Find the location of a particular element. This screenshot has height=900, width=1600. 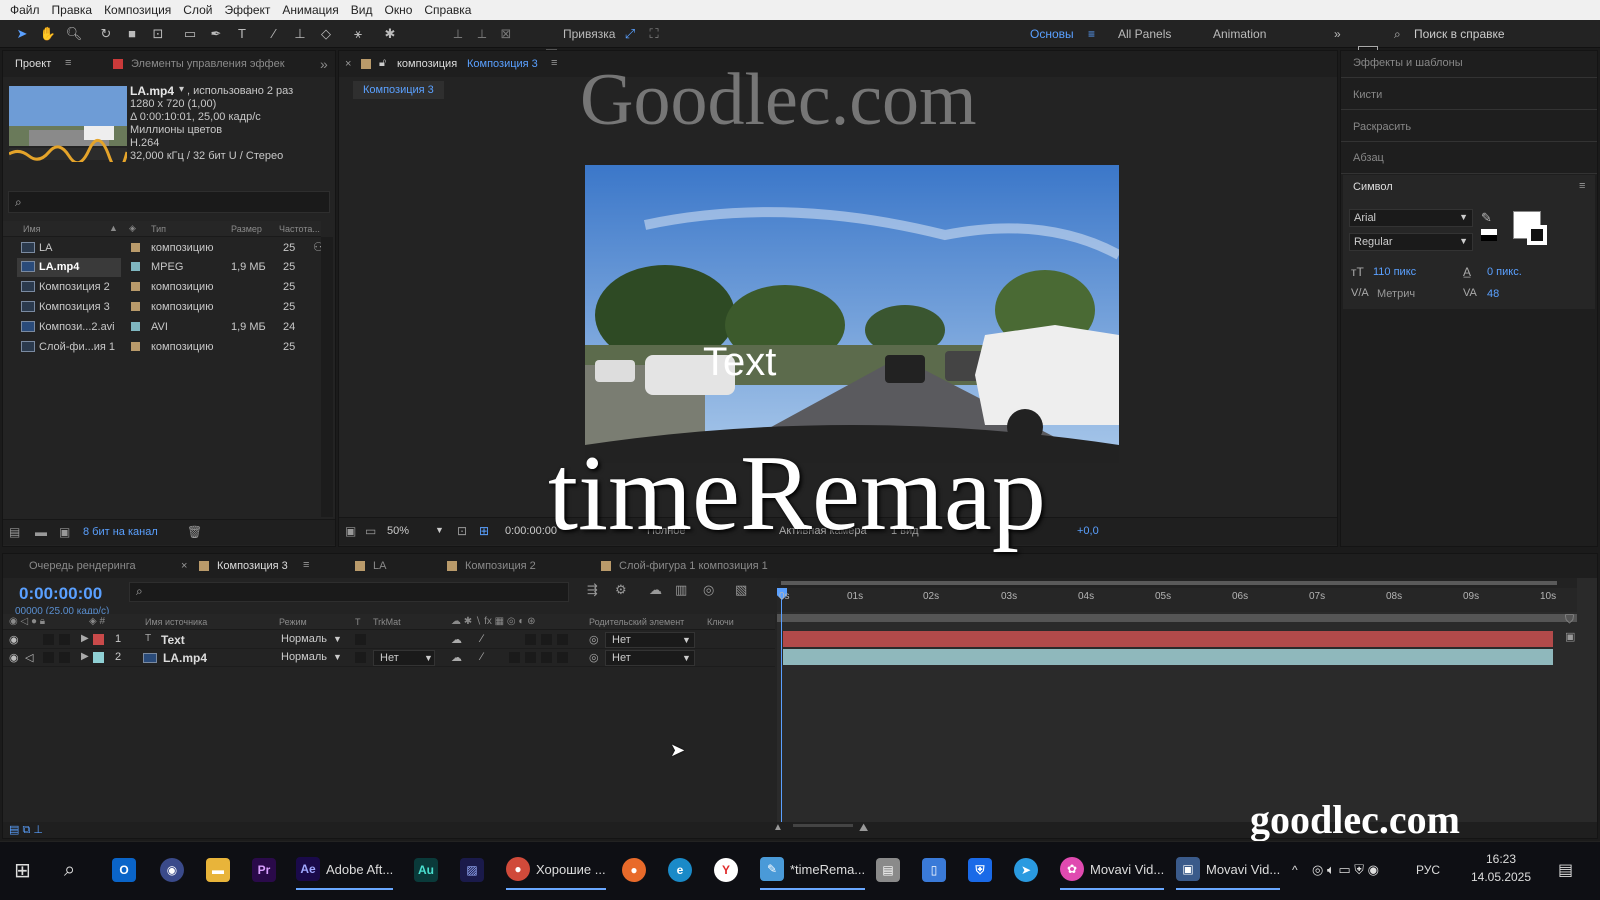

font-size-value: 110 пикс is located at coordinates (1394, 272).